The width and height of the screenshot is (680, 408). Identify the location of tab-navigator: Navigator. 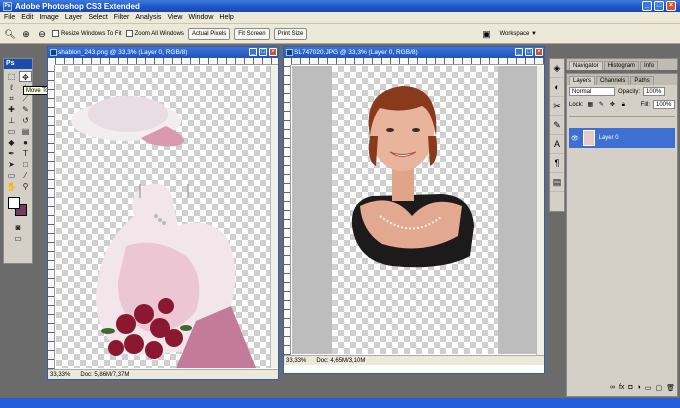
(586, 65).